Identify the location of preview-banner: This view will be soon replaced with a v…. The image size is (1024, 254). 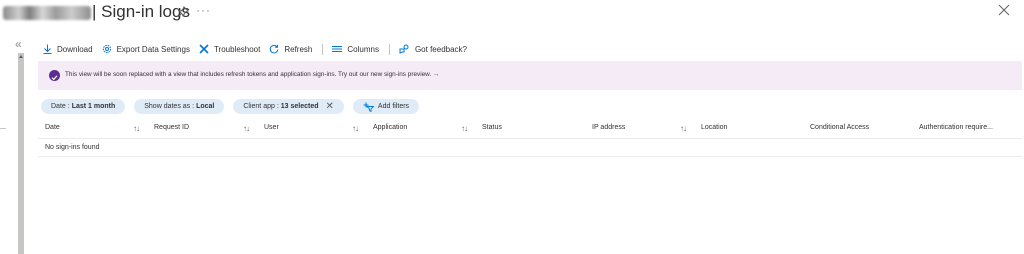
(530, 75).